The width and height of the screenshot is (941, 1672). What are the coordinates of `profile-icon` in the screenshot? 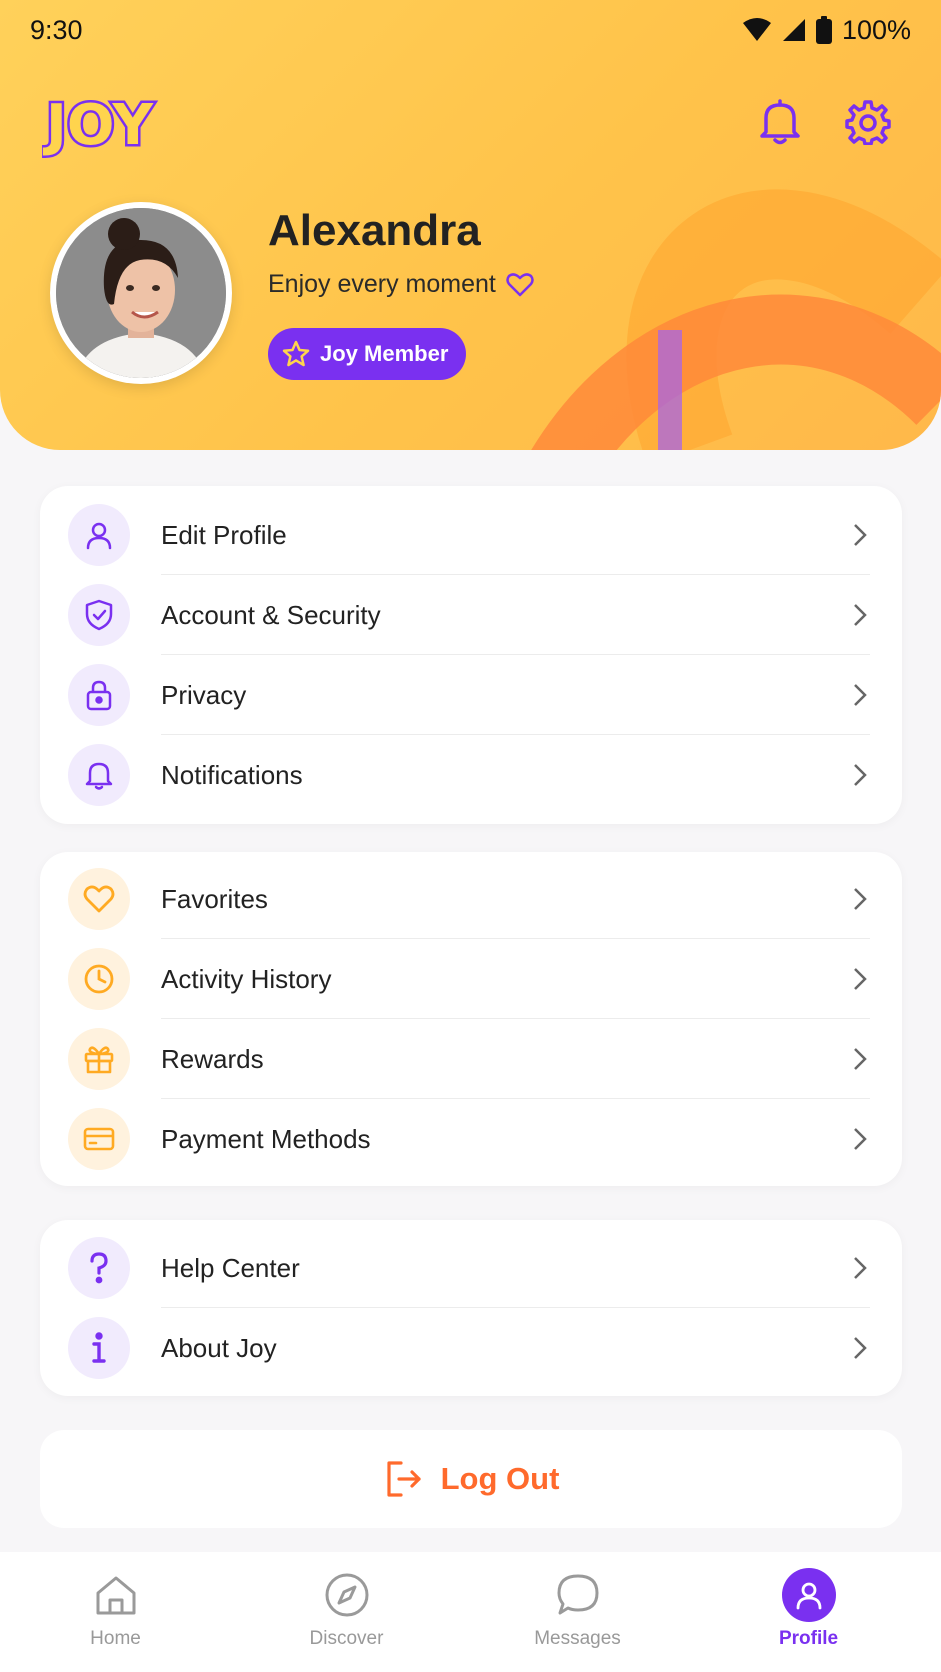 It's located at (808, 1595).